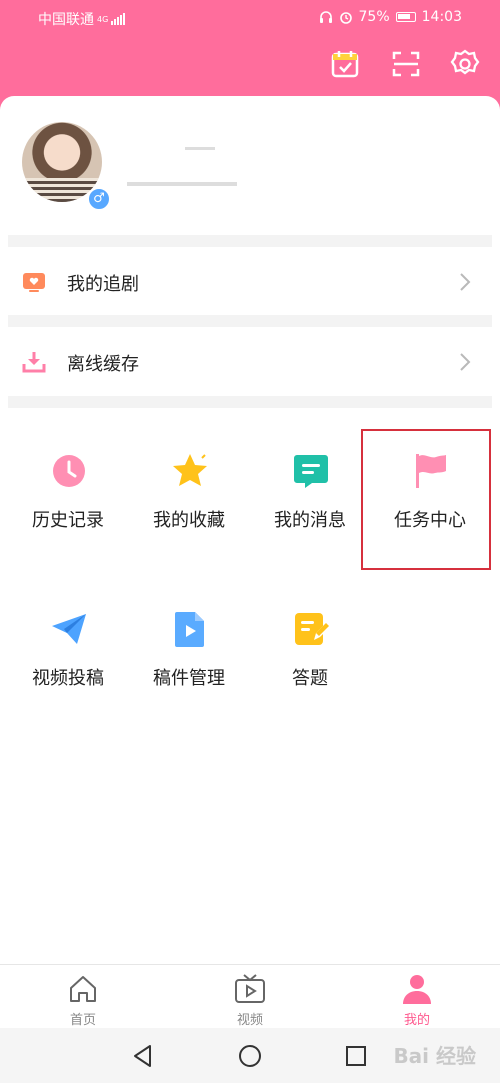 This screenshot has width=500, height=1083. What do you see at coordinates (345, 18) in the screenshot?
I see `alarm-icon` at bounding box center [345, 18].